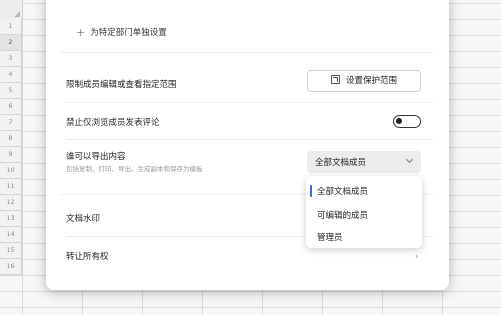 This screenshot has width=501, height=315. Describe the element at coordinates (330, 237) in the screenshot. I see `option-admins: 管理员` at that location.